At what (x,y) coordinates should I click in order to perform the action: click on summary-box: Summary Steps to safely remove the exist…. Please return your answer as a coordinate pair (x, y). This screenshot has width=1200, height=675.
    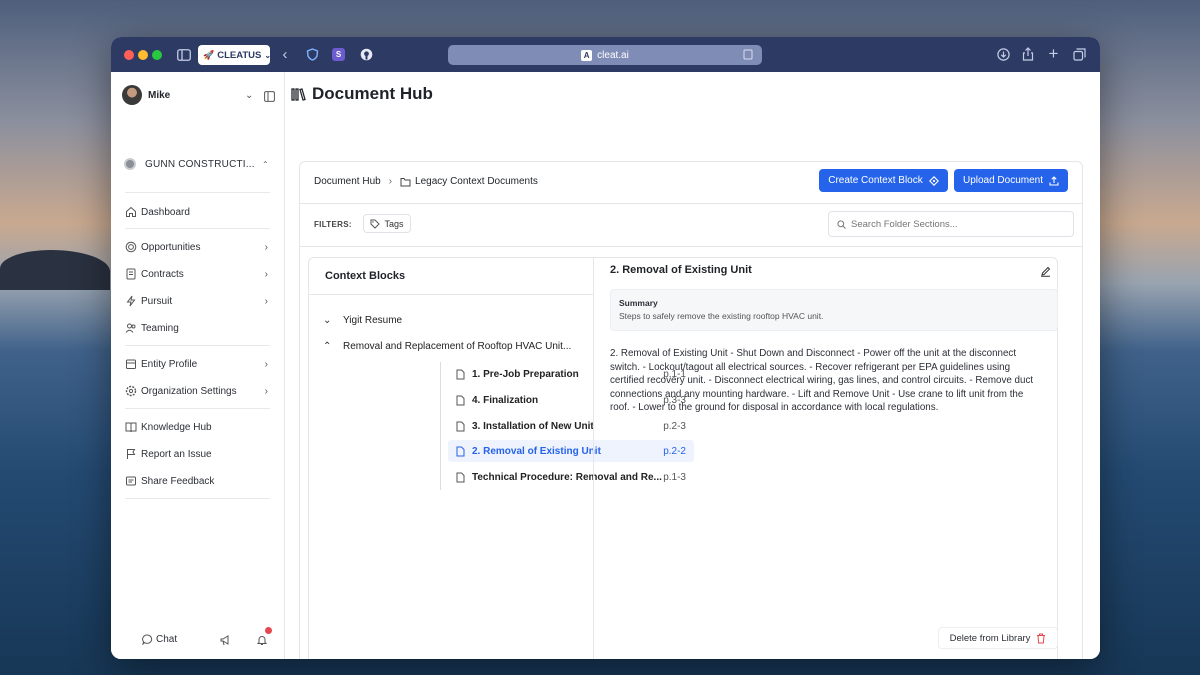
    Looking at the image, I should click on (834, 310).